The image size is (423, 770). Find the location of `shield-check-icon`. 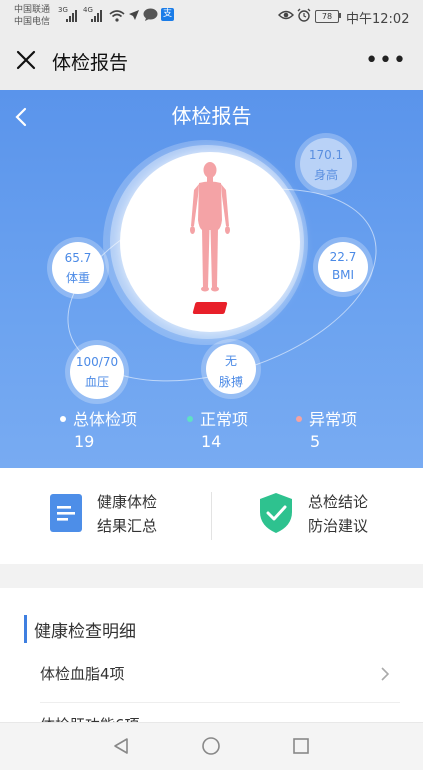

shield-check-icon is located at coordinates (276, 513).